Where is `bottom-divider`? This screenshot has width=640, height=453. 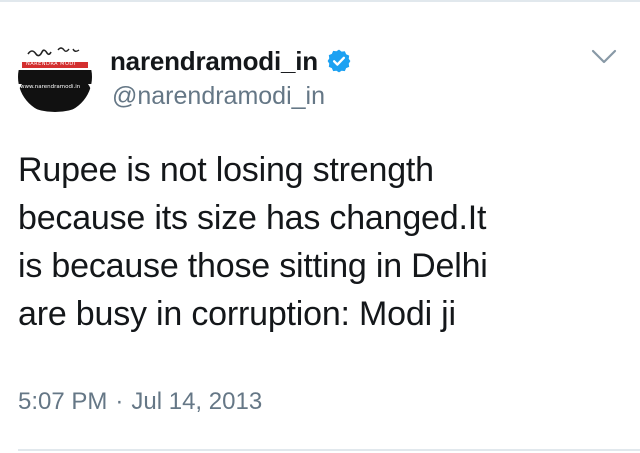
bottom-divider is located at coordinates (329, 450).